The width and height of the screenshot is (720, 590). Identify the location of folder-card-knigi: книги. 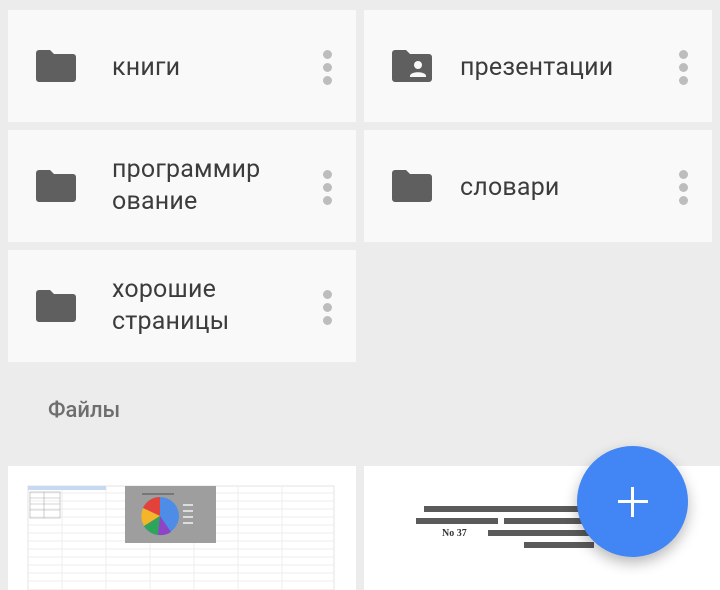
(182, 66).